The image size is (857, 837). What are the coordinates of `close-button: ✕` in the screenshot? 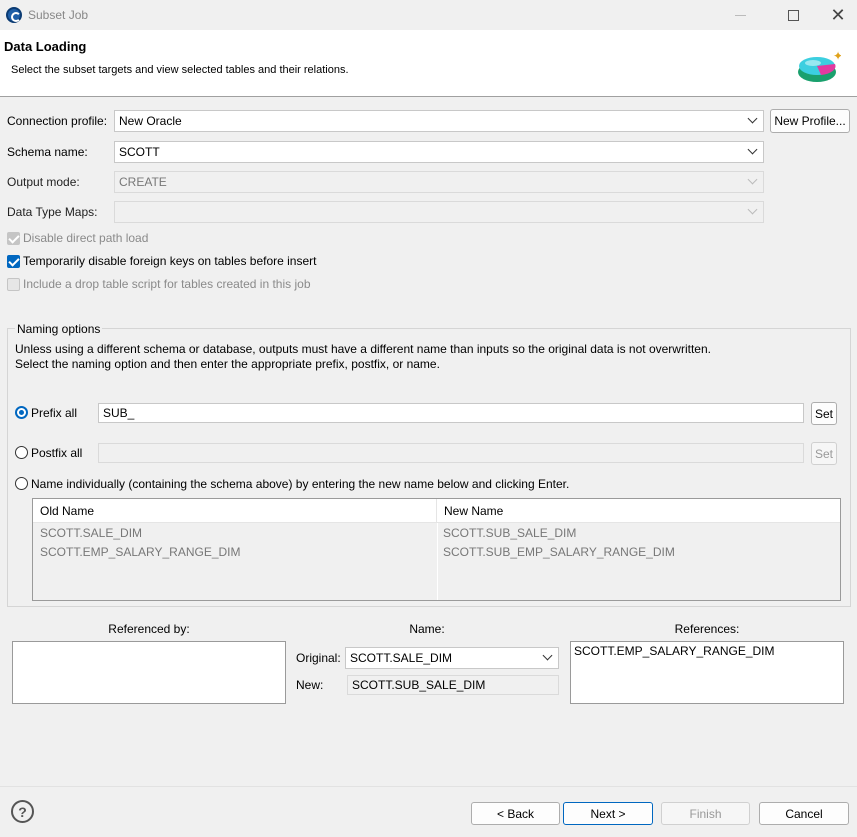 It's located at (836, 15).